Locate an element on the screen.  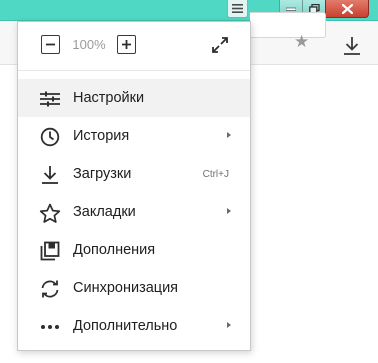
clock-icon is located at coordinates (50, 137).